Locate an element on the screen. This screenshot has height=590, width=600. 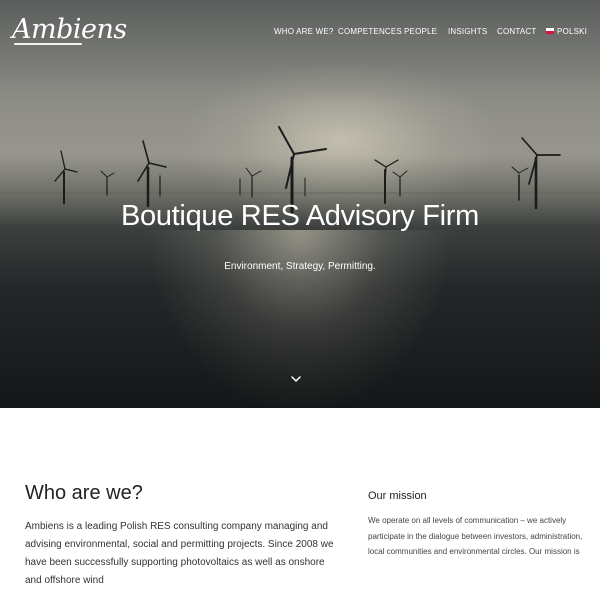
who-are-we-heading: Who are we? is located at coordinates (84, 493).